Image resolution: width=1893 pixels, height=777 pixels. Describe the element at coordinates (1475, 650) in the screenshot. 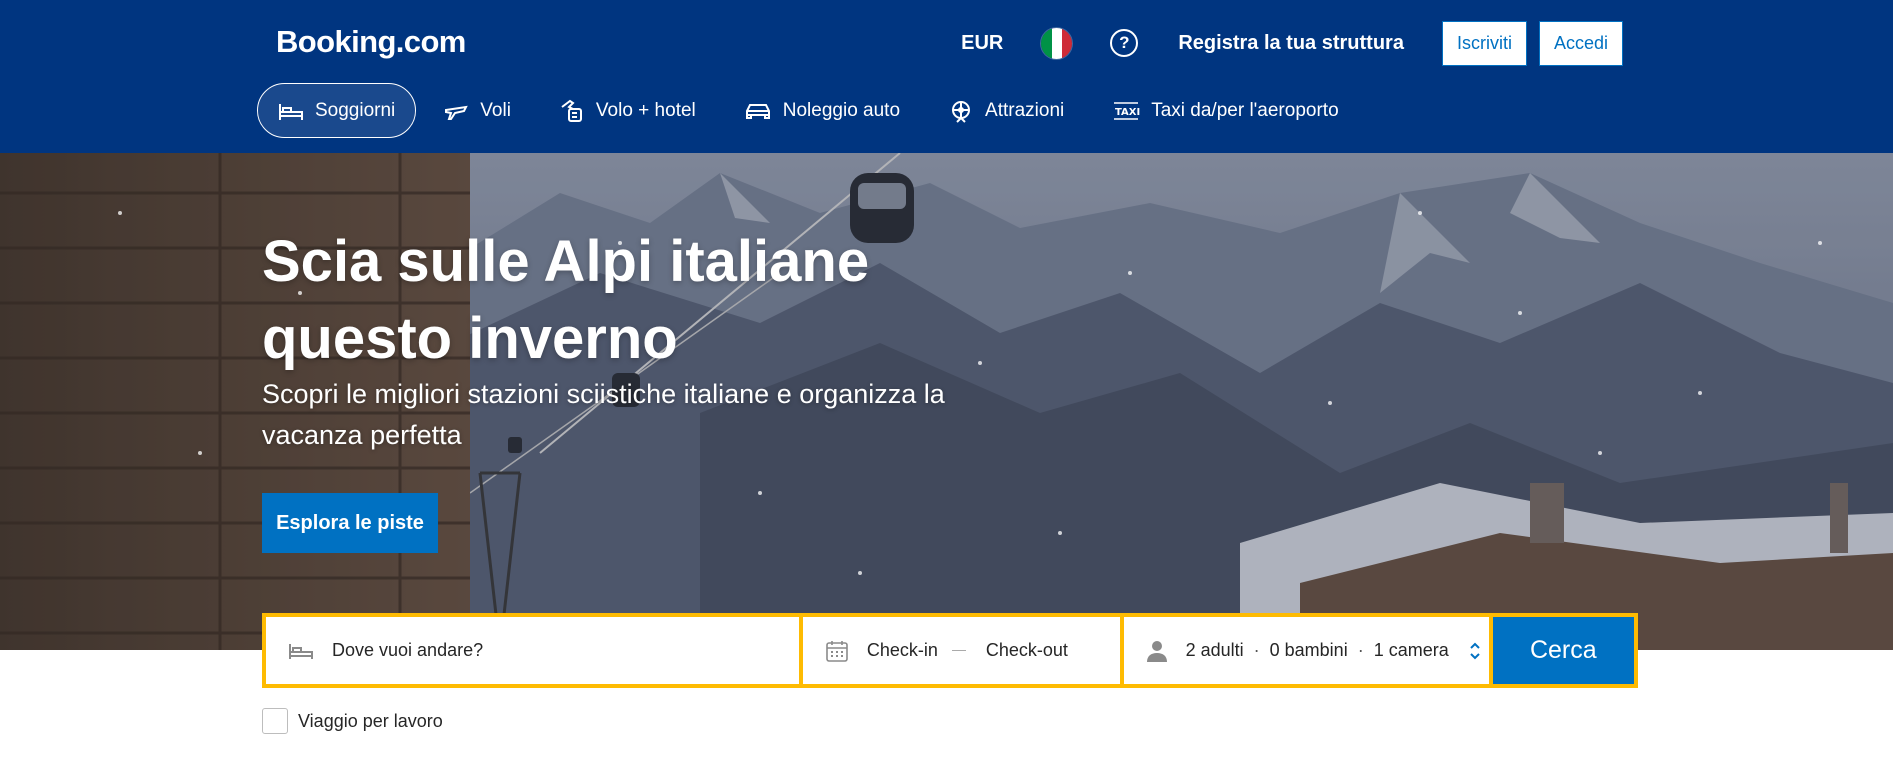

I see `chevron-up-down-icon` at that location.